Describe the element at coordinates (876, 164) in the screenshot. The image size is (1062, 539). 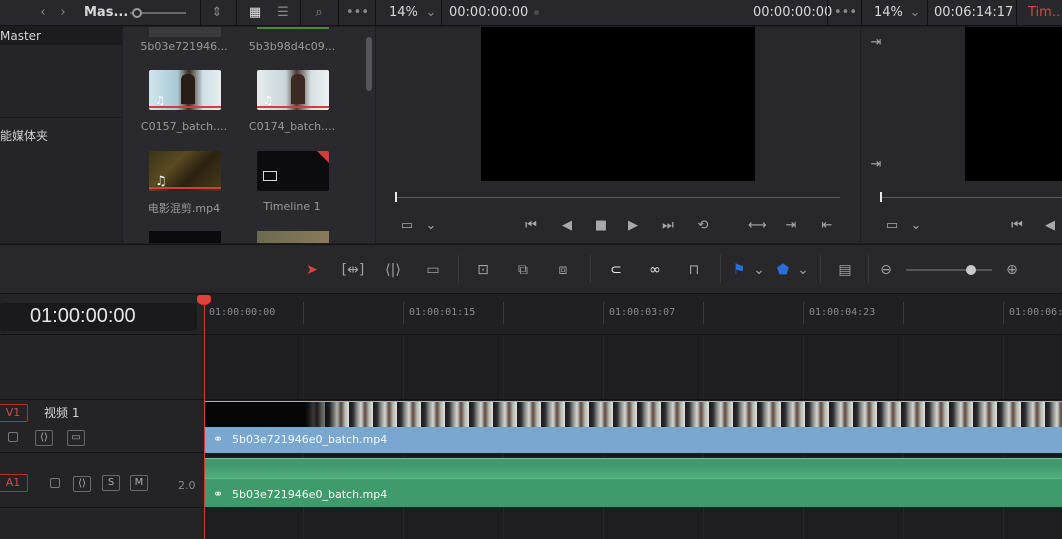
I see `next-edit-icon: ⇥` at that location.